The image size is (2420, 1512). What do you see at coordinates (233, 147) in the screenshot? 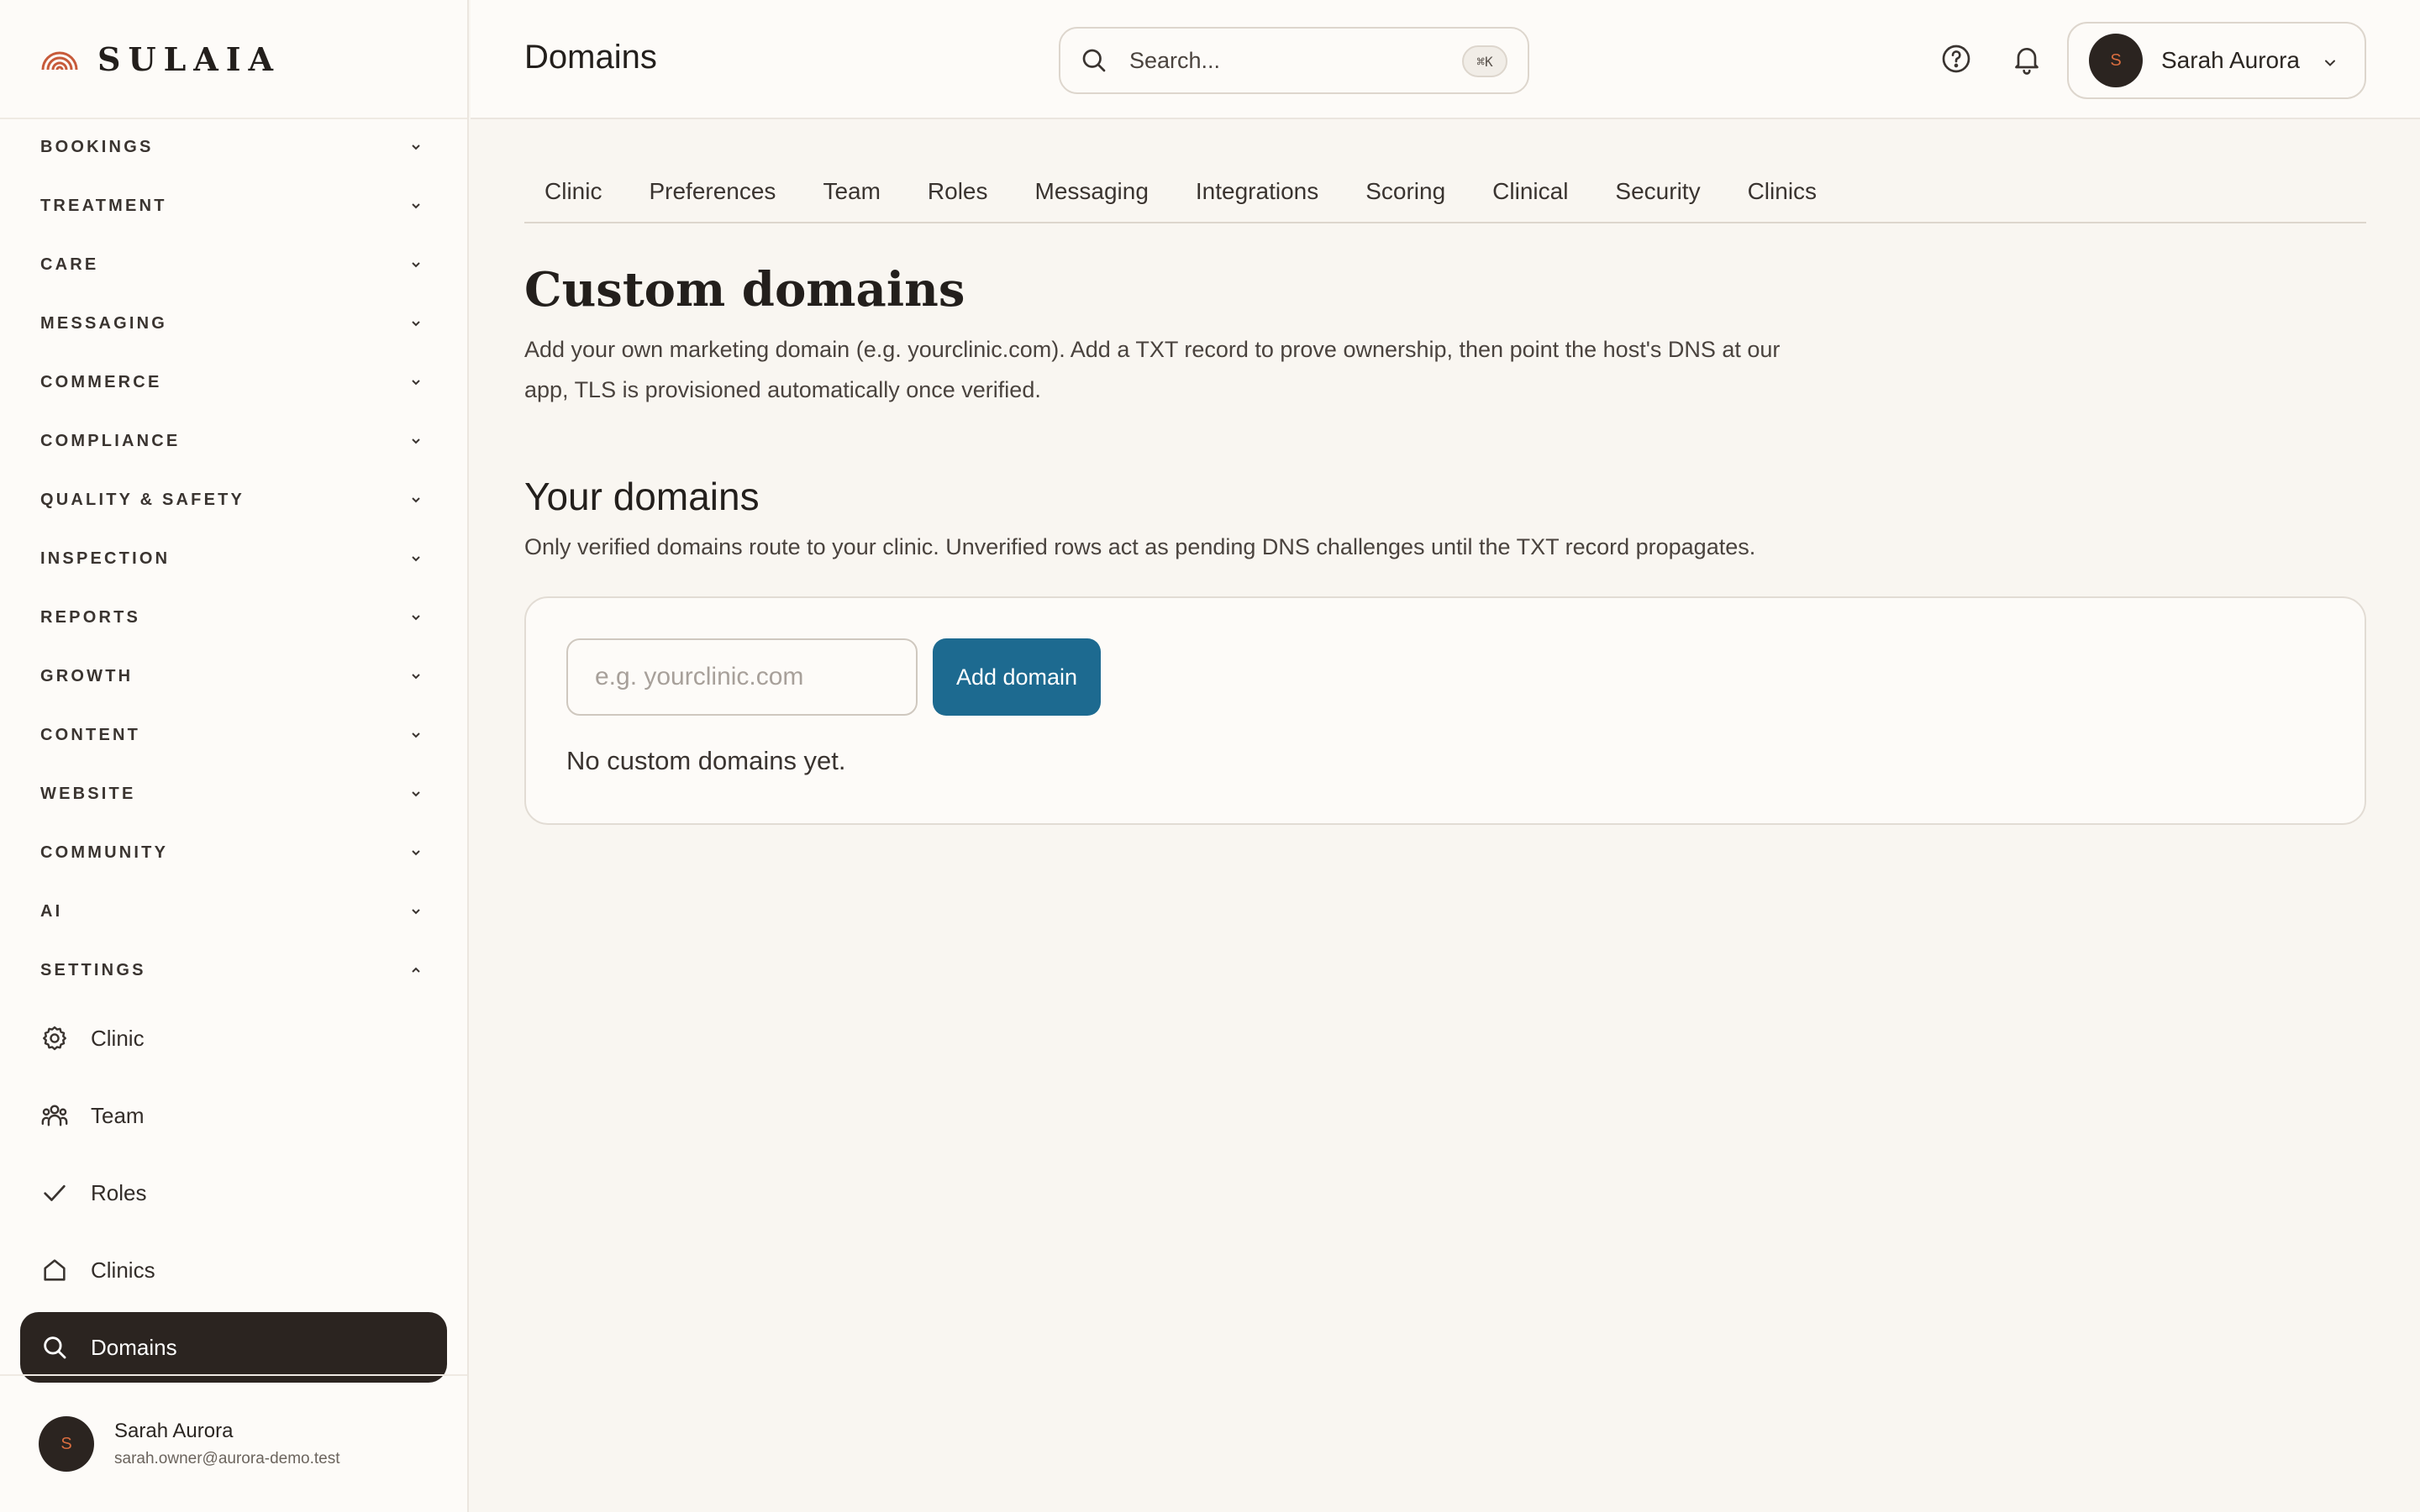
I see `nav-section-bookings: BOOKINGS` at bounding box center [233, 147].